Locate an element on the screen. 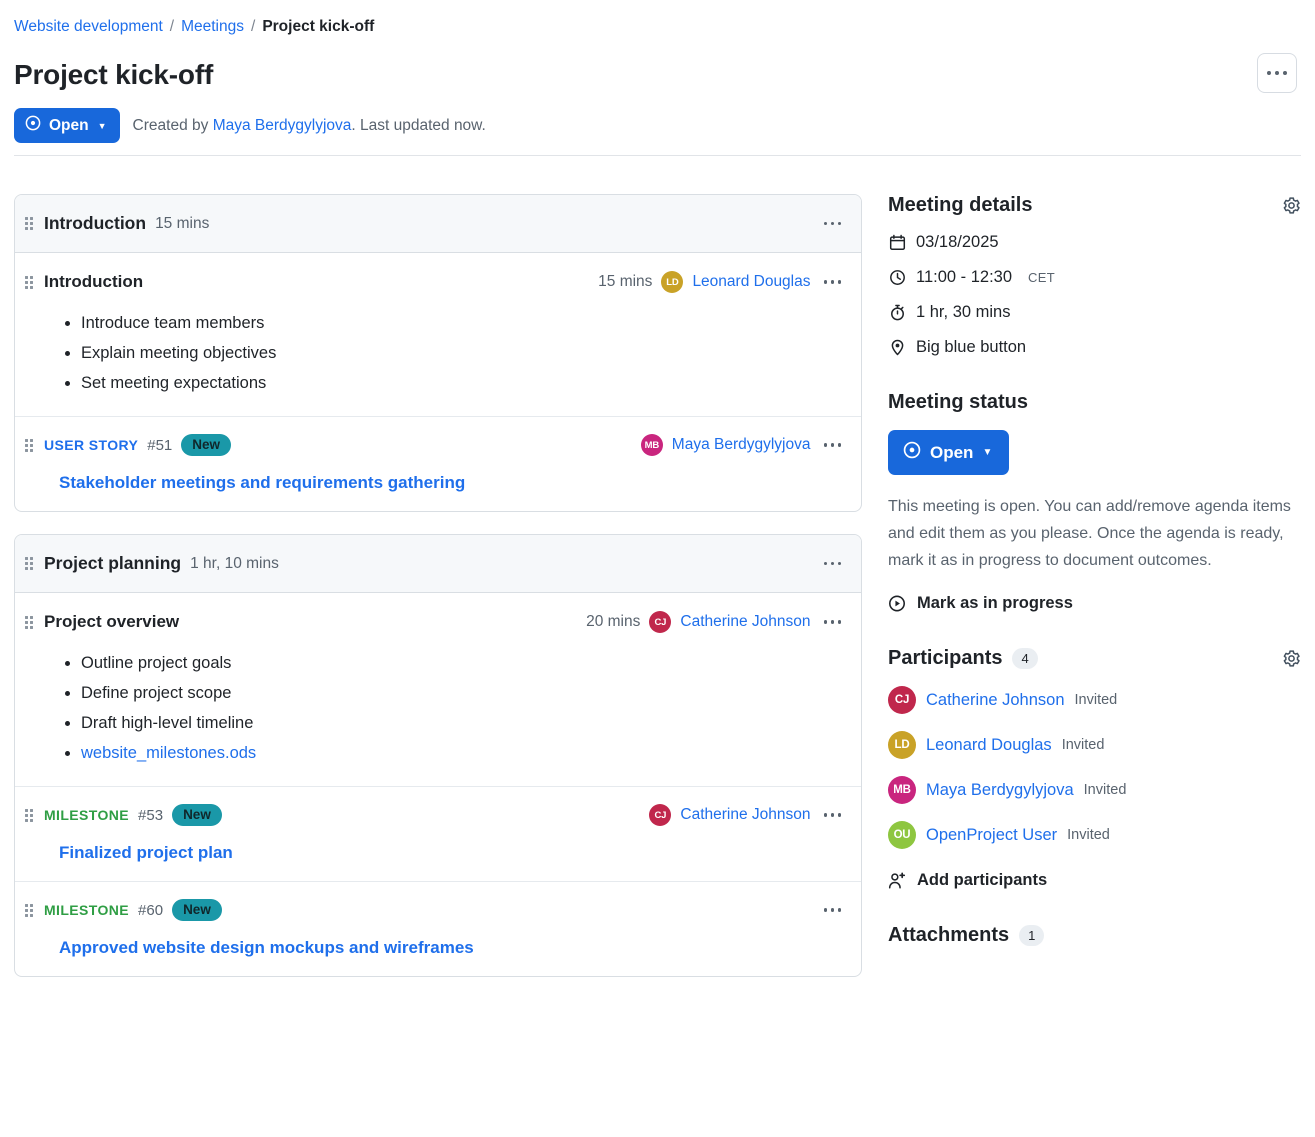 The height and width of the screenshot is (1137, 1315). participant-name: Leonard Douglas is located at coordinates (989, 745).